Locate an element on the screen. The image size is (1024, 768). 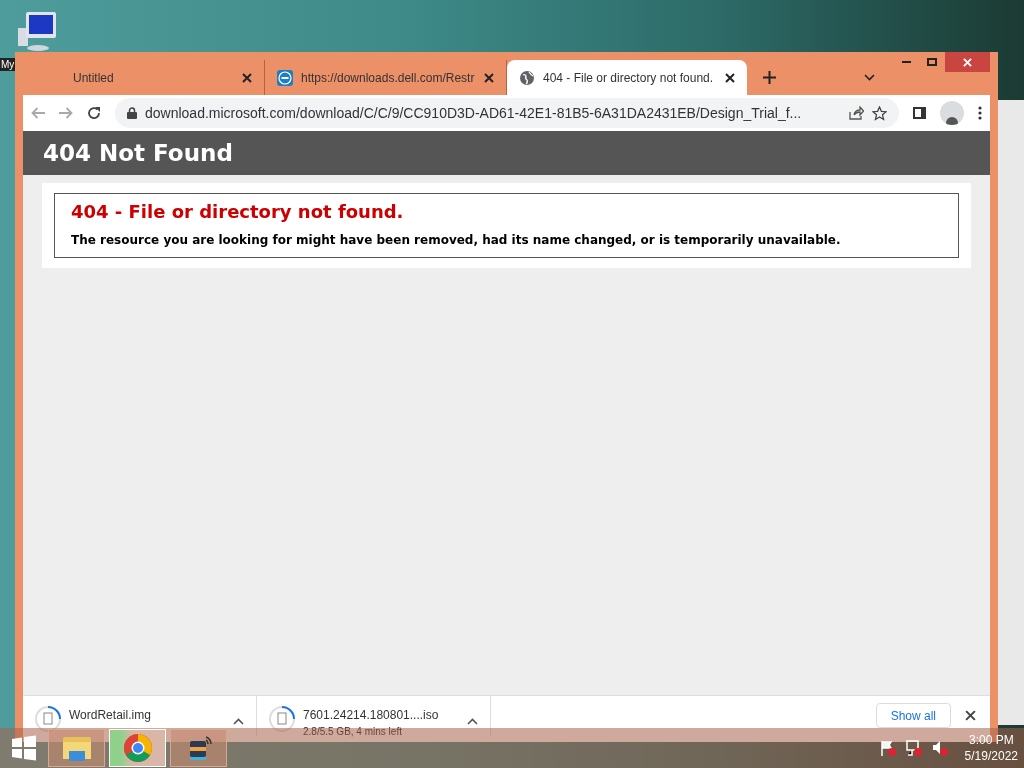
download-name: 7601.24214.180801....iso is located at coordinates (371, 715).